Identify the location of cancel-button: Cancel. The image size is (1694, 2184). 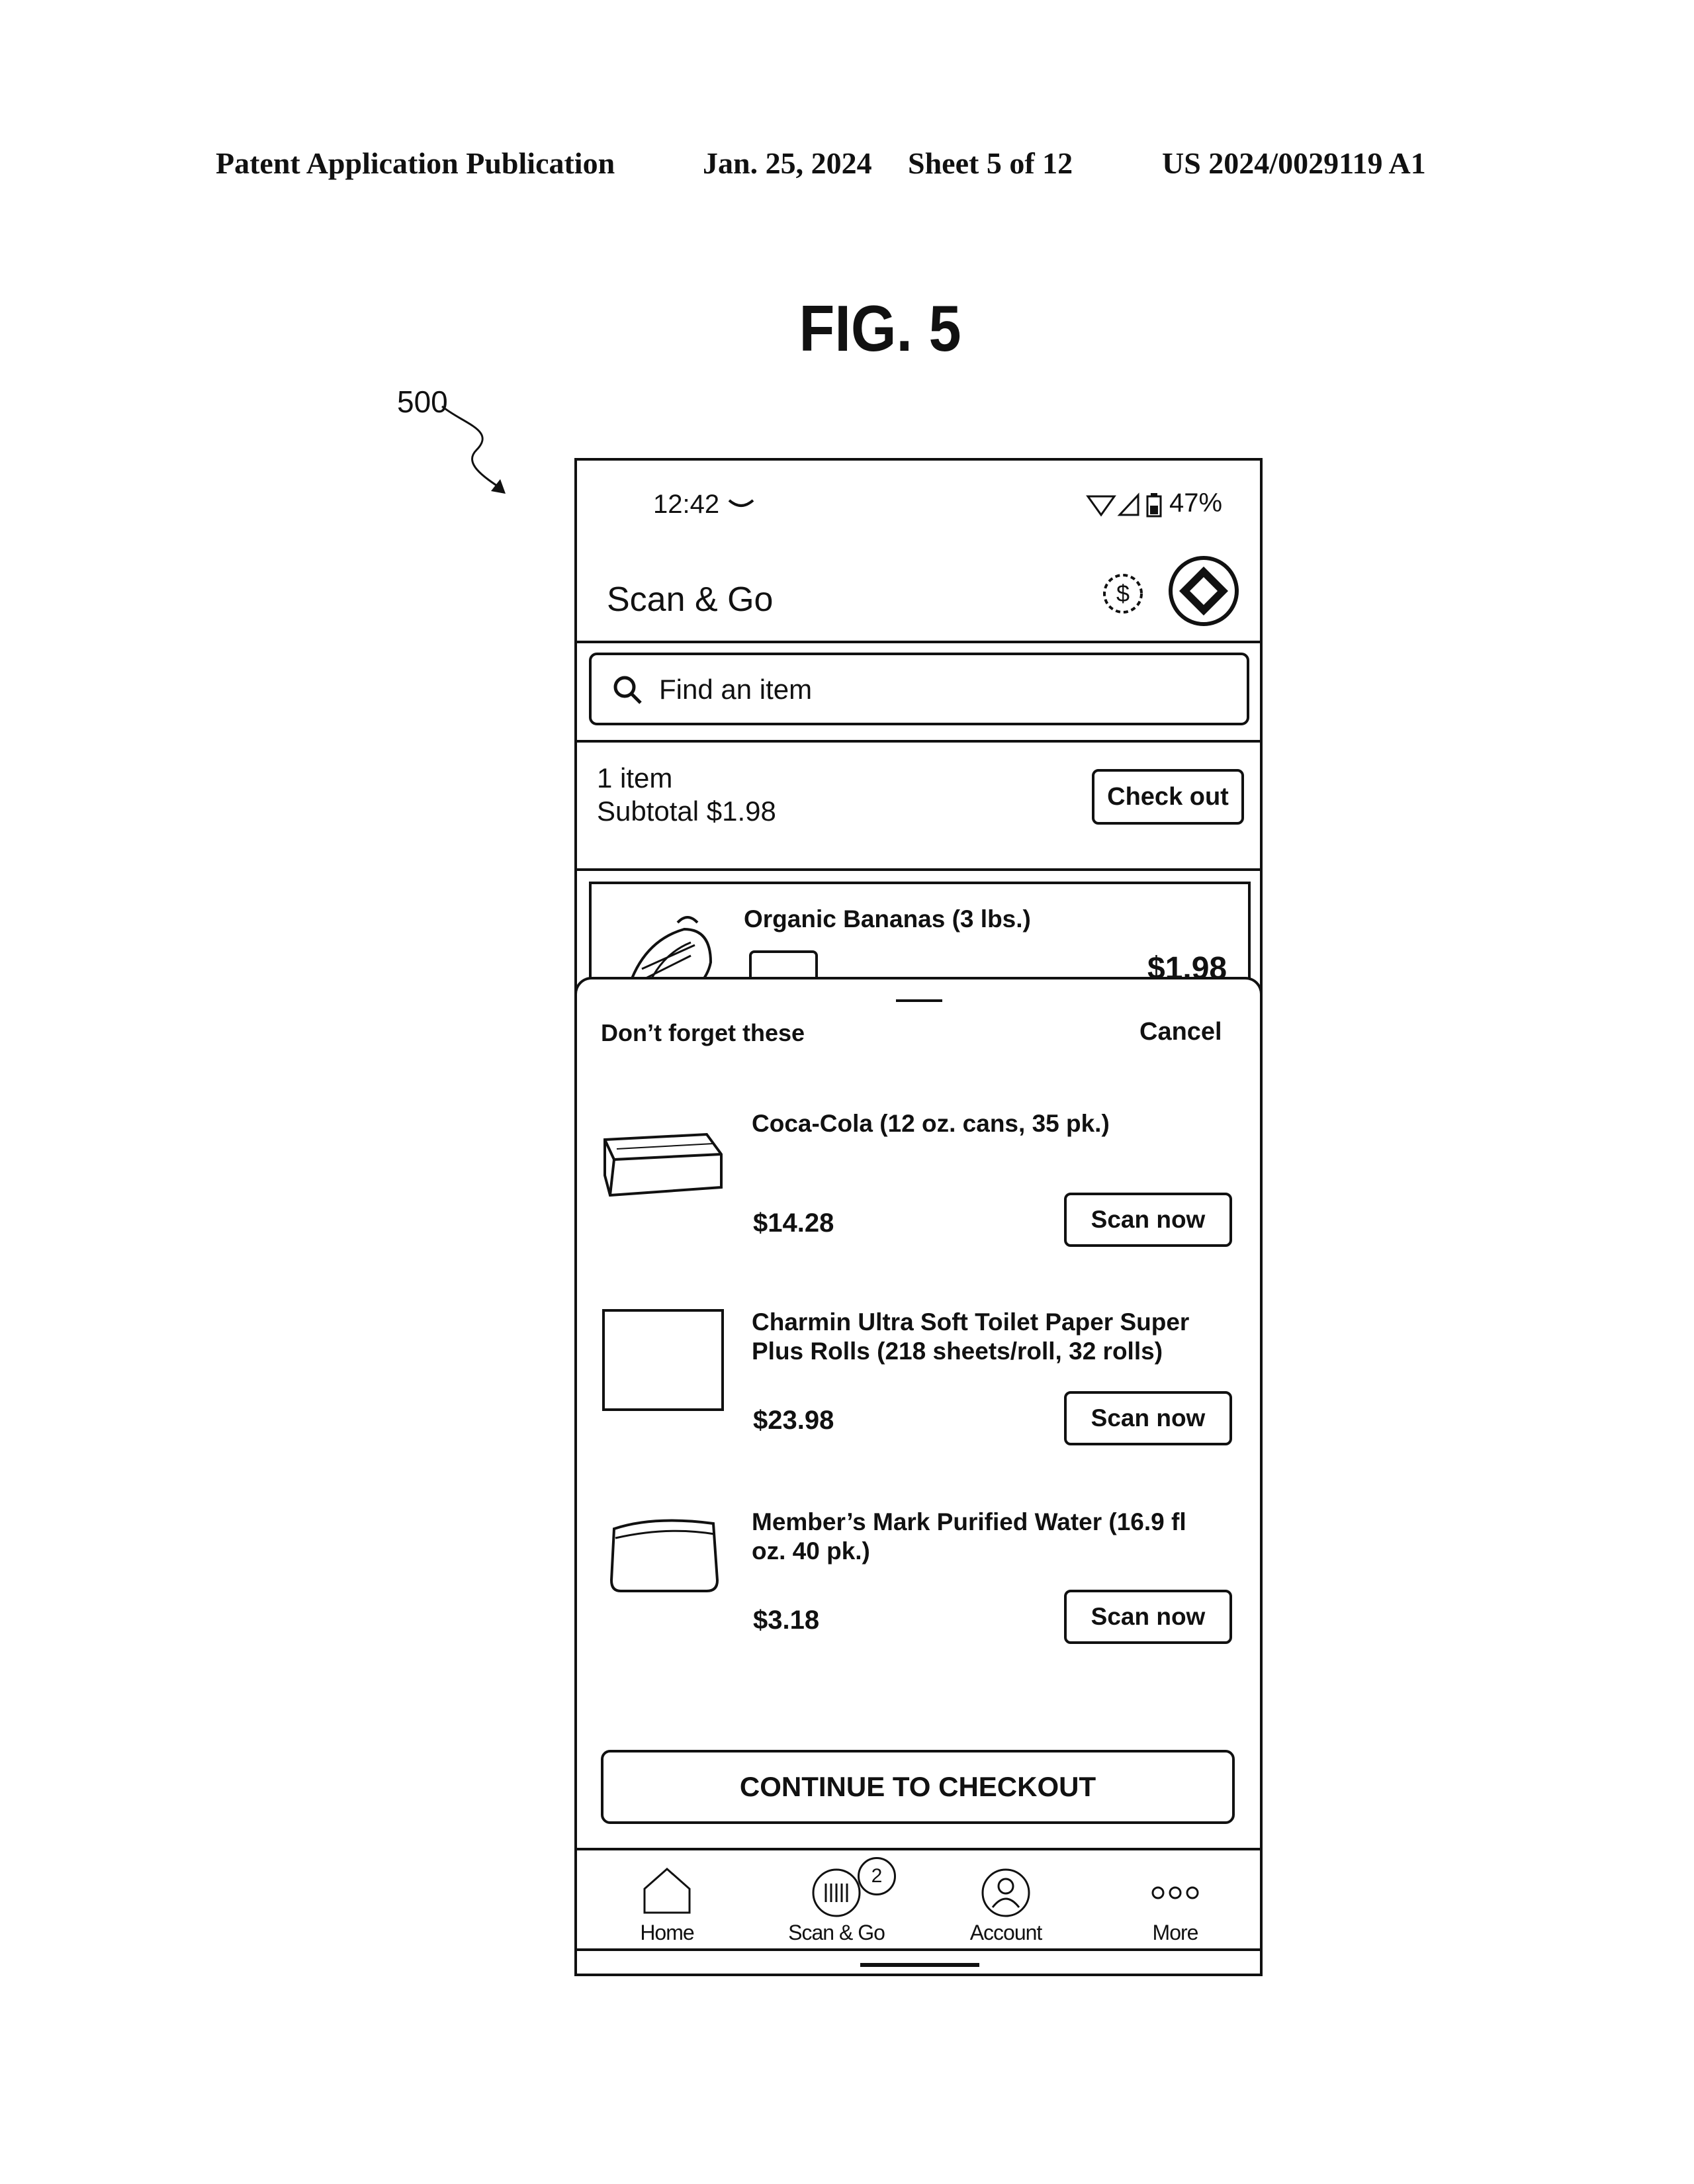
(1180, 1032).